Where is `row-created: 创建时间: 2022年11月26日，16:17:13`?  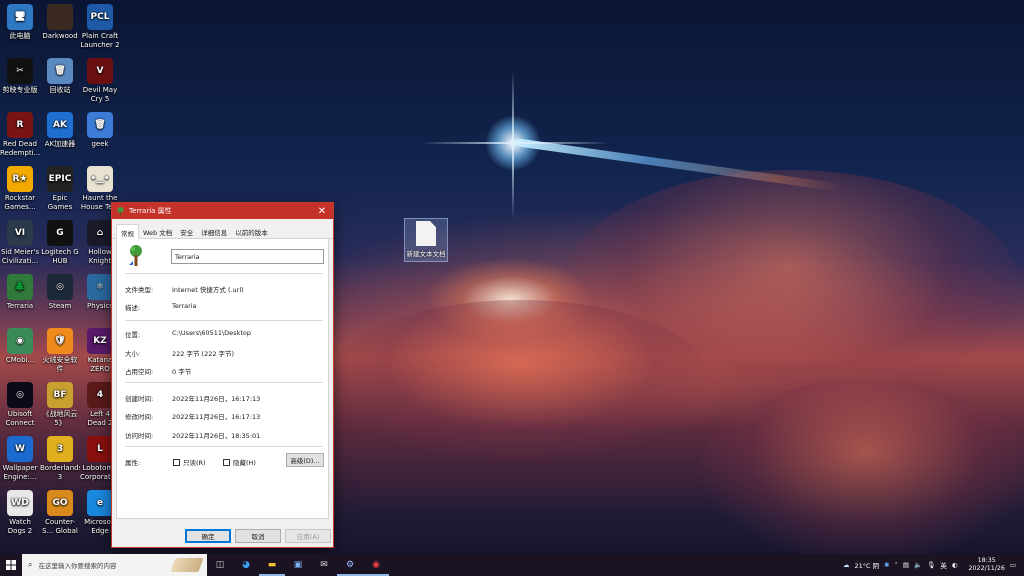
row-created: 创建时间: 2022年11月26日，16:17:13 is located at coordinates (192, 398).